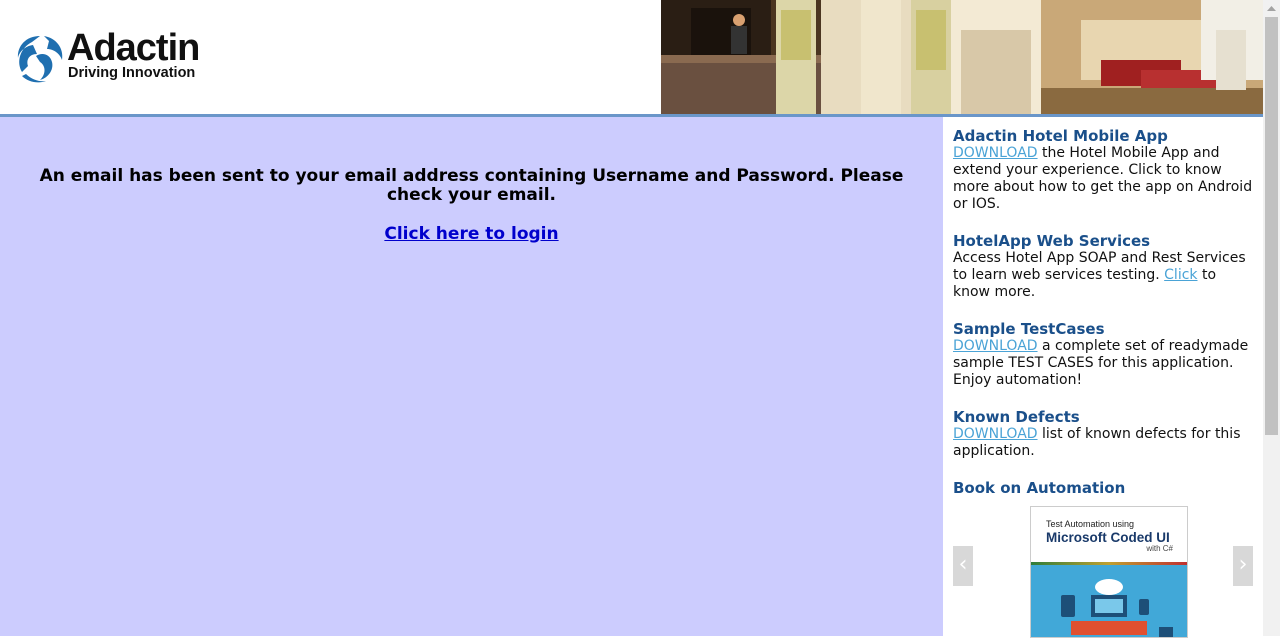 This screenshot has height=638, width=1280. I want to click on known-defects-heading: Known Defects, so click(1016, 417).